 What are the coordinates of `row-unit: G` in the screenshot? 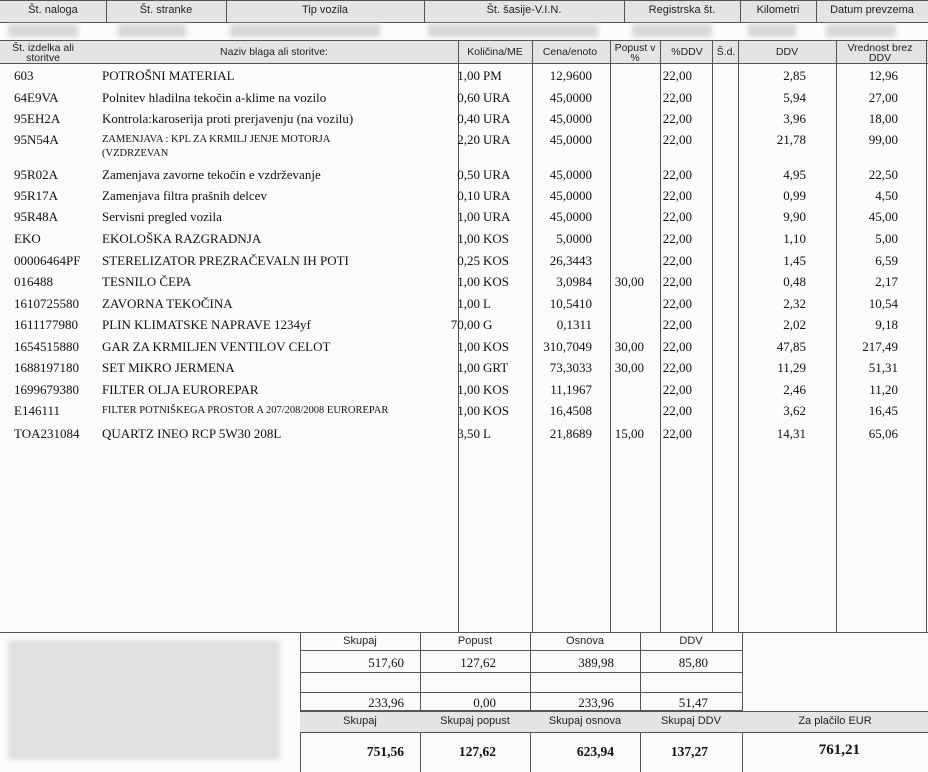 It's located at (488, 324).